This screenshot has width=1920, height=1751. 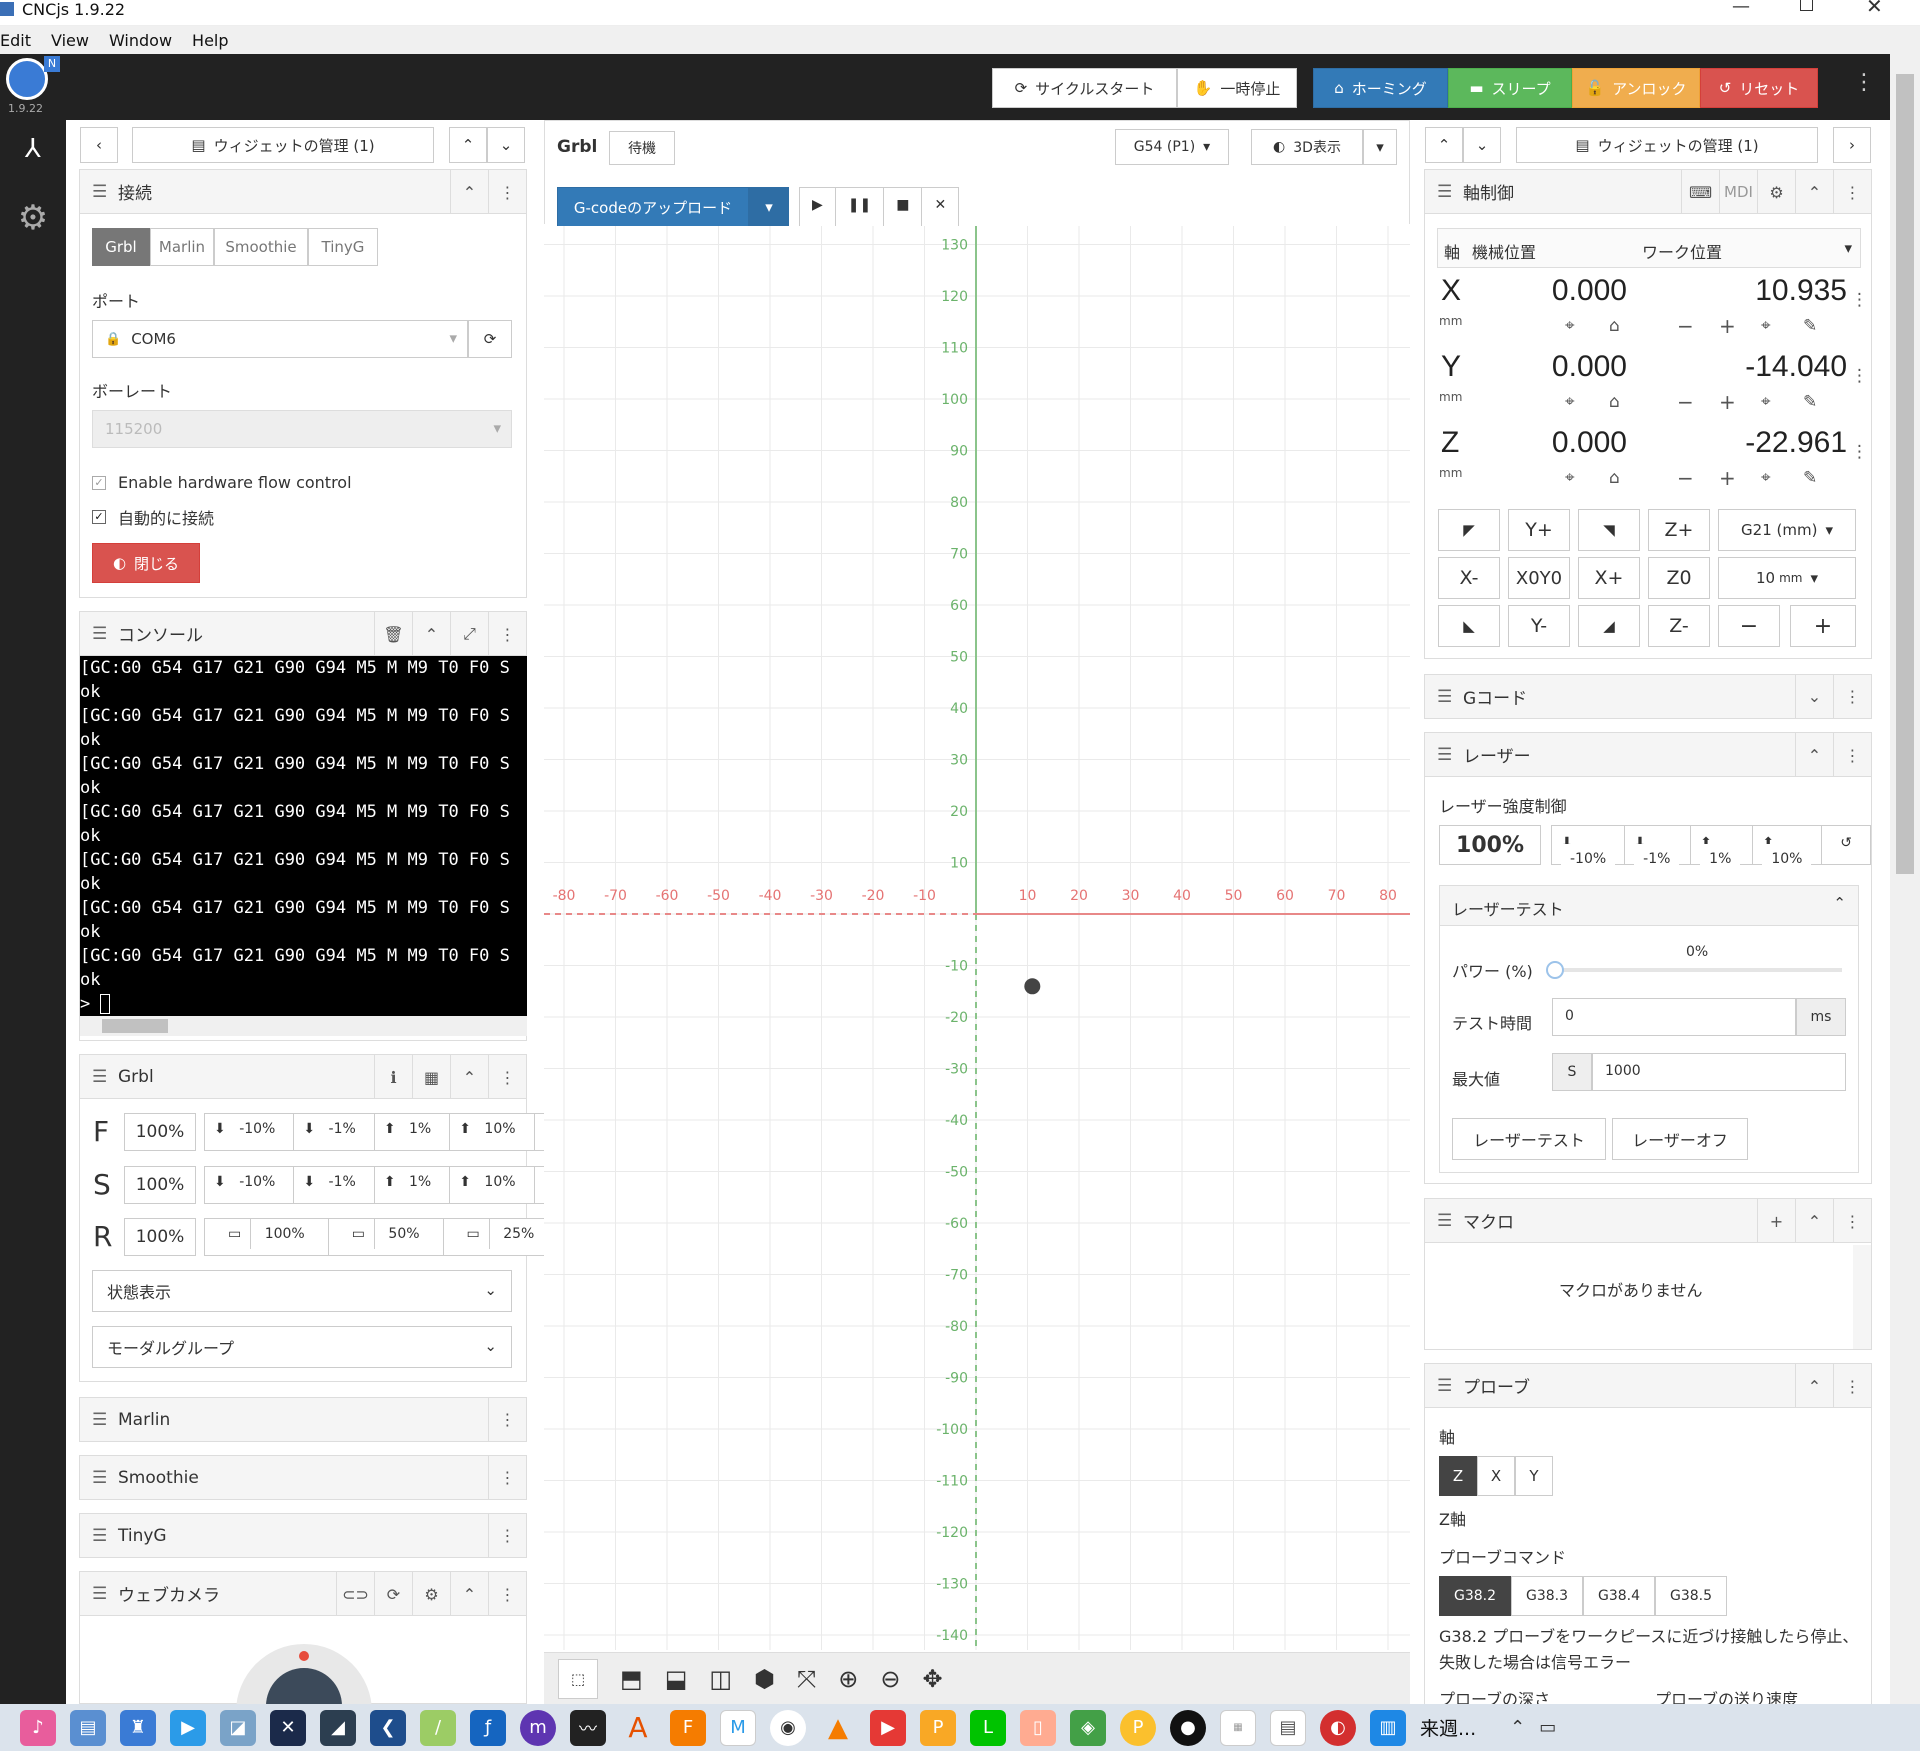 I want to click on app-icon-13: F, so click(x=688, y=1727).